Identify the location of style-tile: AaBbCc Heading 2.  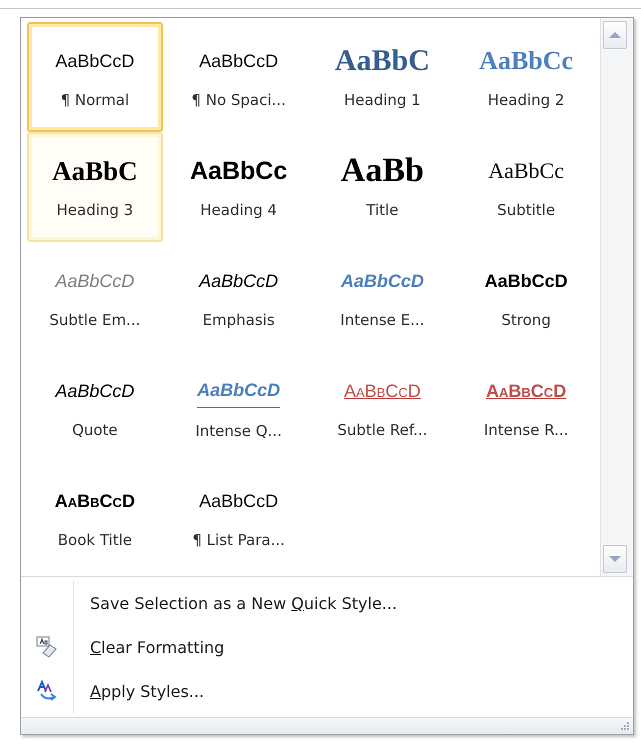
(526, 77).